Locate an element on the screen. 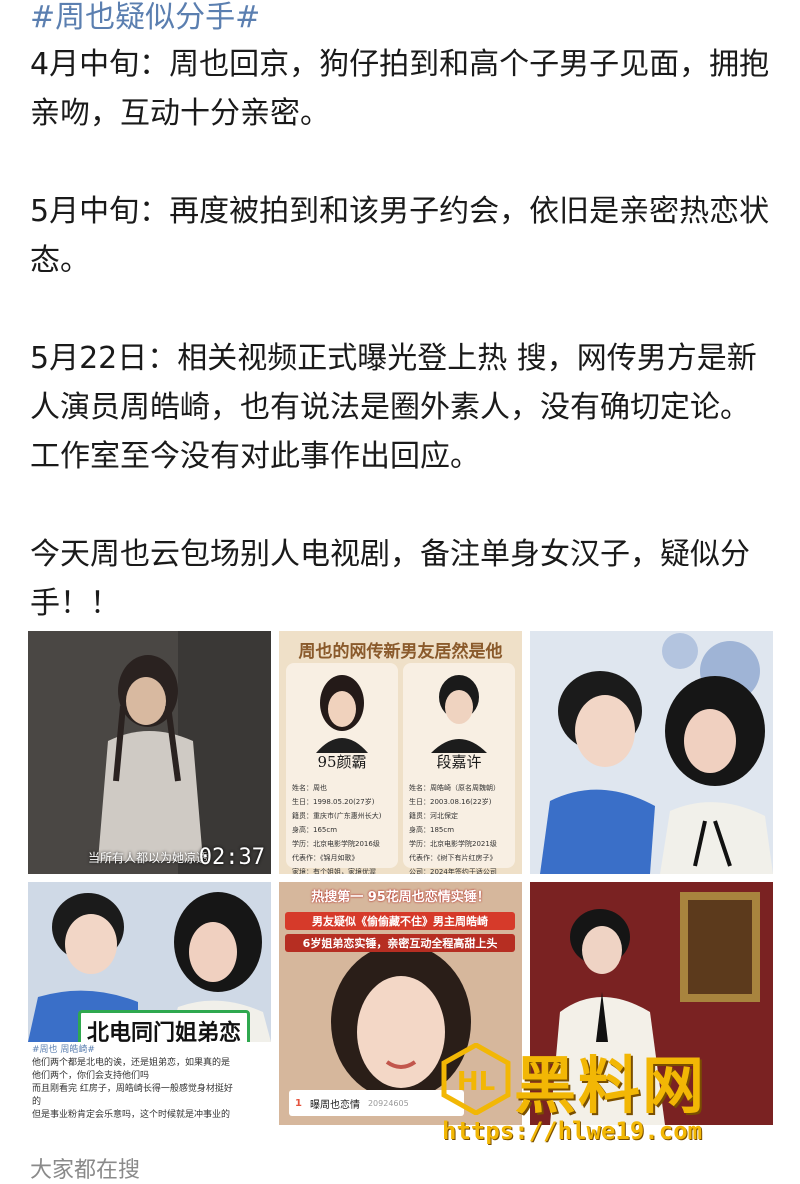 The width and height of the screenshot is (800, 1184). info-row: 学历：北京电影学院2016级 is located at coordinates (336, 844).